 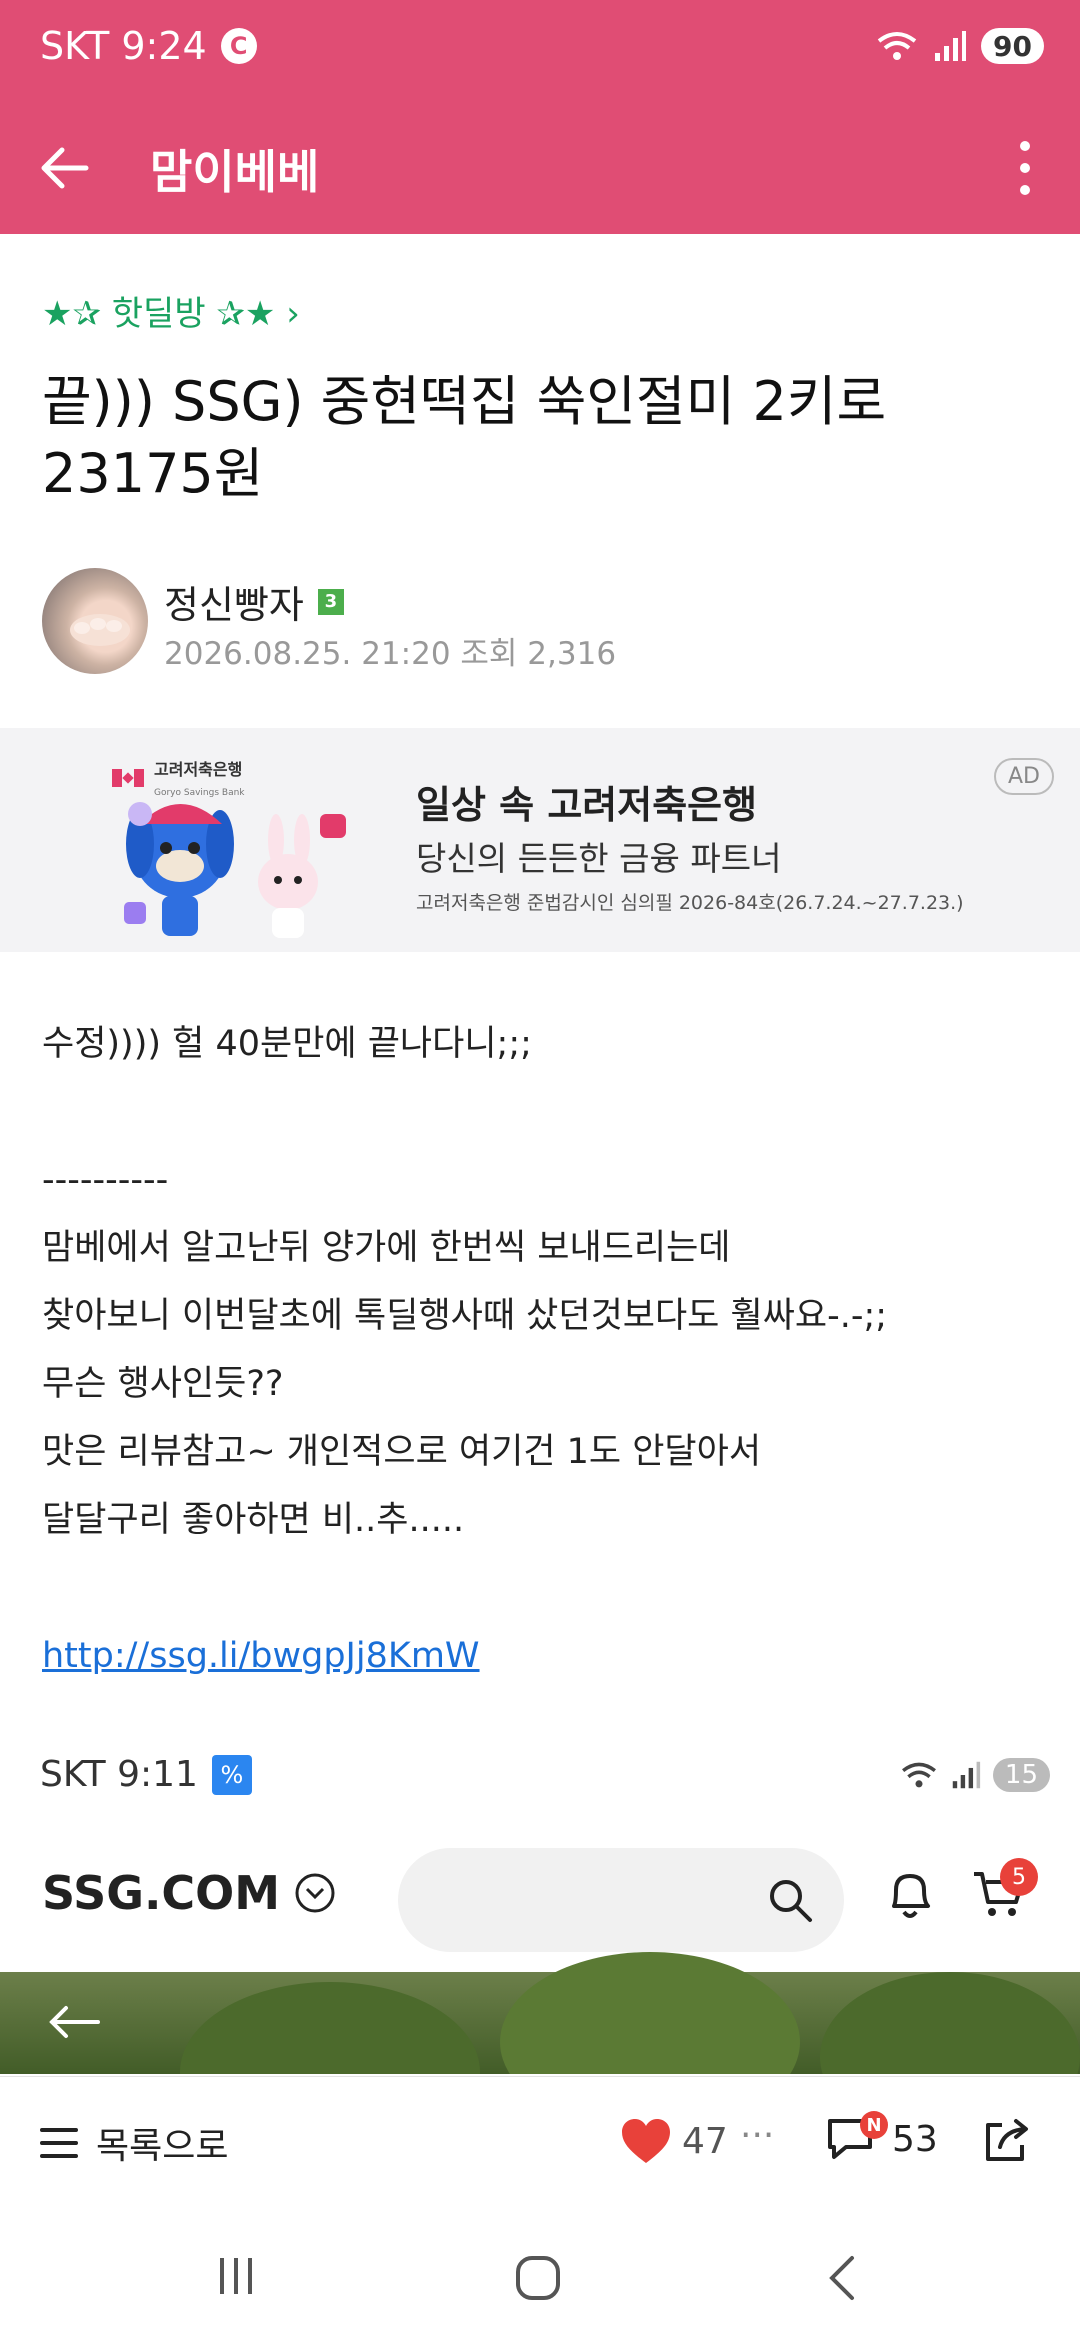 I want to click on embedded-status-left: SKT 9:11 %, so click(x=146, y=1774).